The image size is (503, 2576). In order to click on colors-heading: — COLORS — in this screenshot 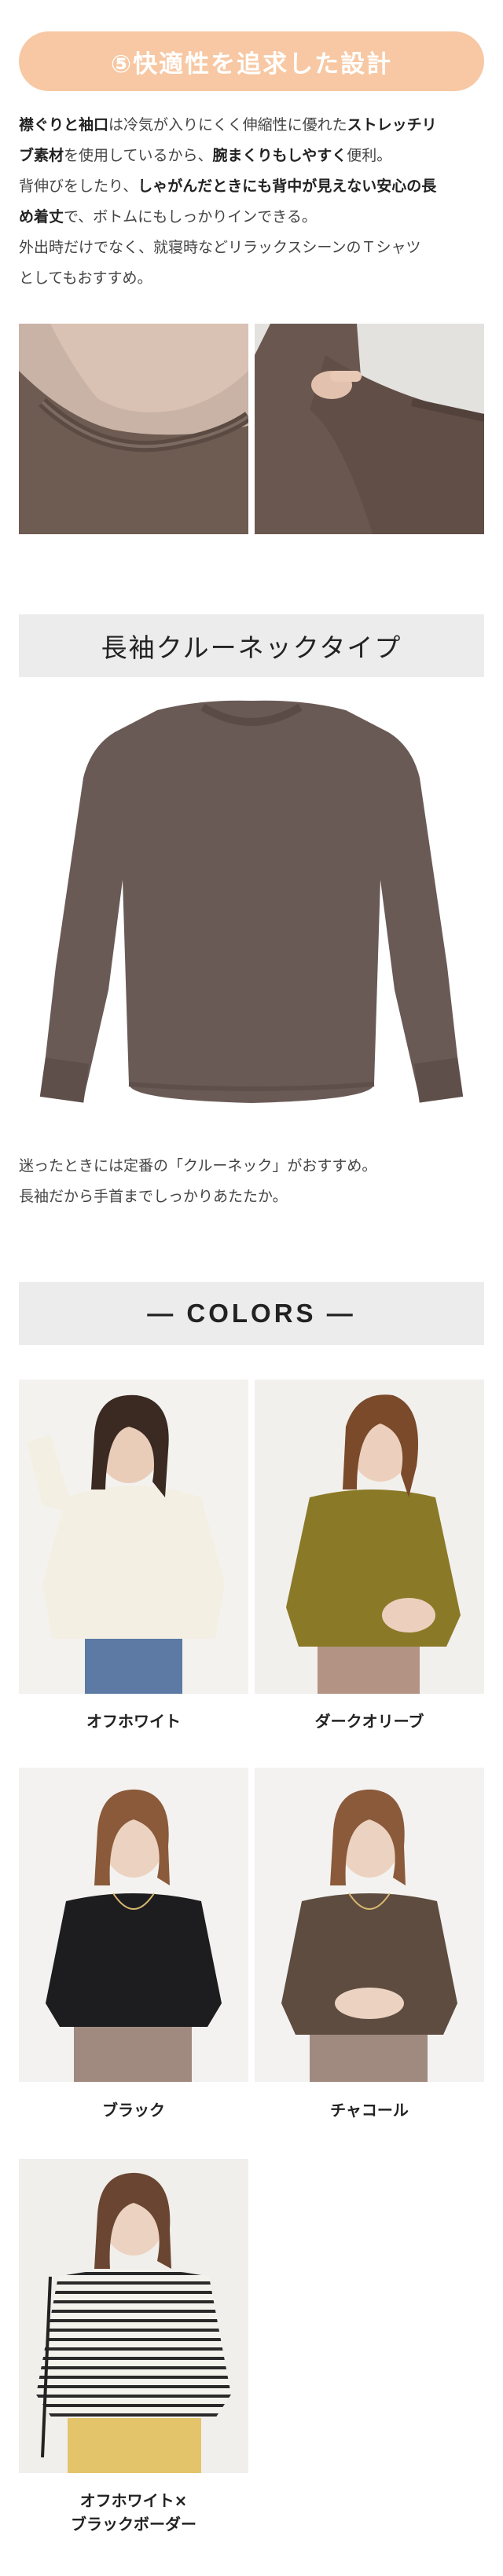, I will do `click(251, 1313)`.